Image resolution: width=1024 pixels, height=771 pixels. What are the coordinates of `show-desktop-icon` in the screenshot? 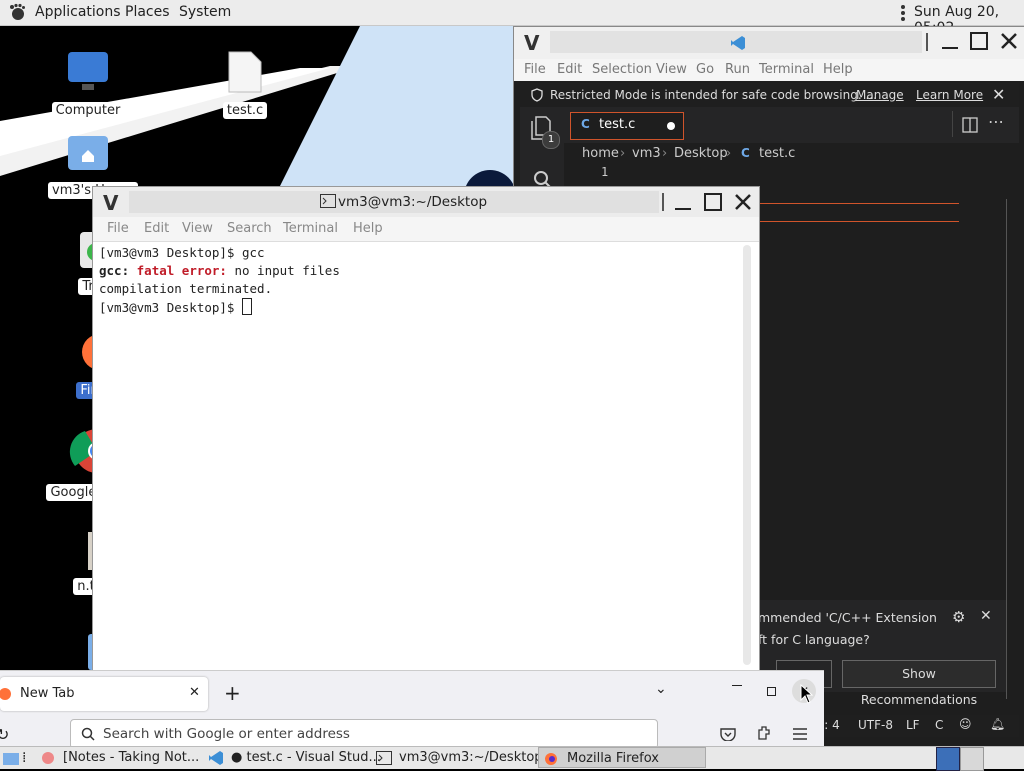 It's located at (11, 758).